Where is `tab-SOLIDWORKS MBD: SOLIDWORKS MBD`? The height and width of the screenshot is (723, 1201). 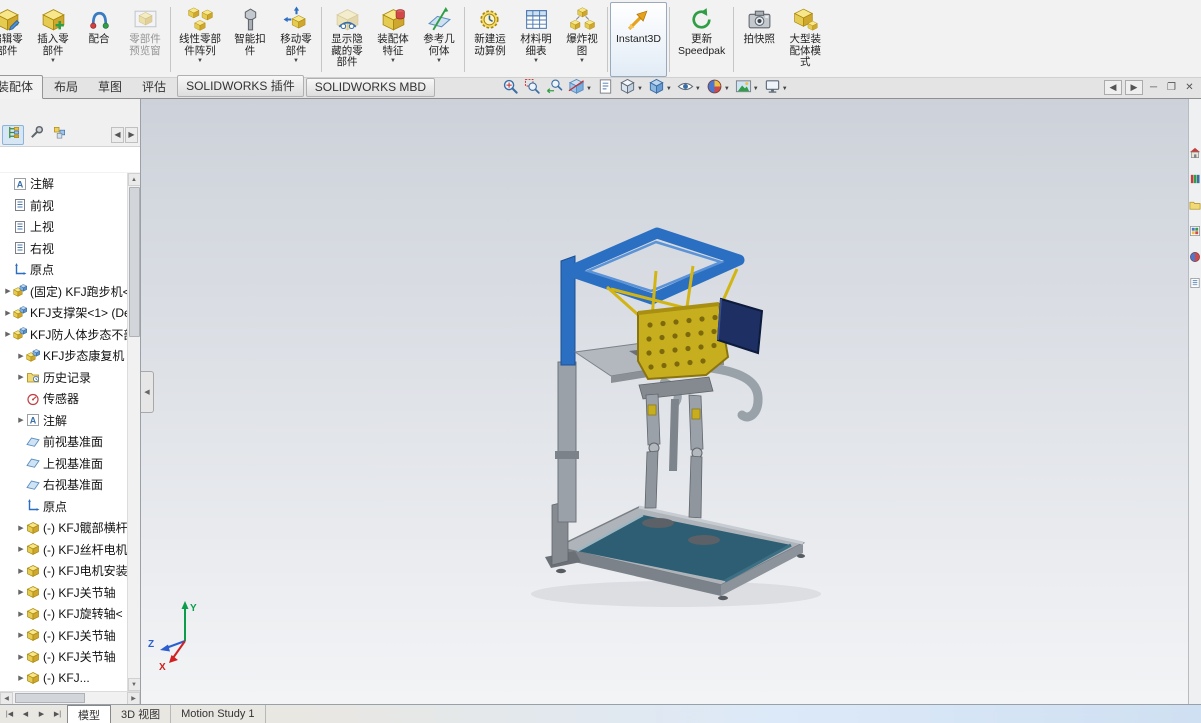 tab-SOLIDWORKS MBD: SOLIDWORKS MBD is located at coordinates (370, 87).